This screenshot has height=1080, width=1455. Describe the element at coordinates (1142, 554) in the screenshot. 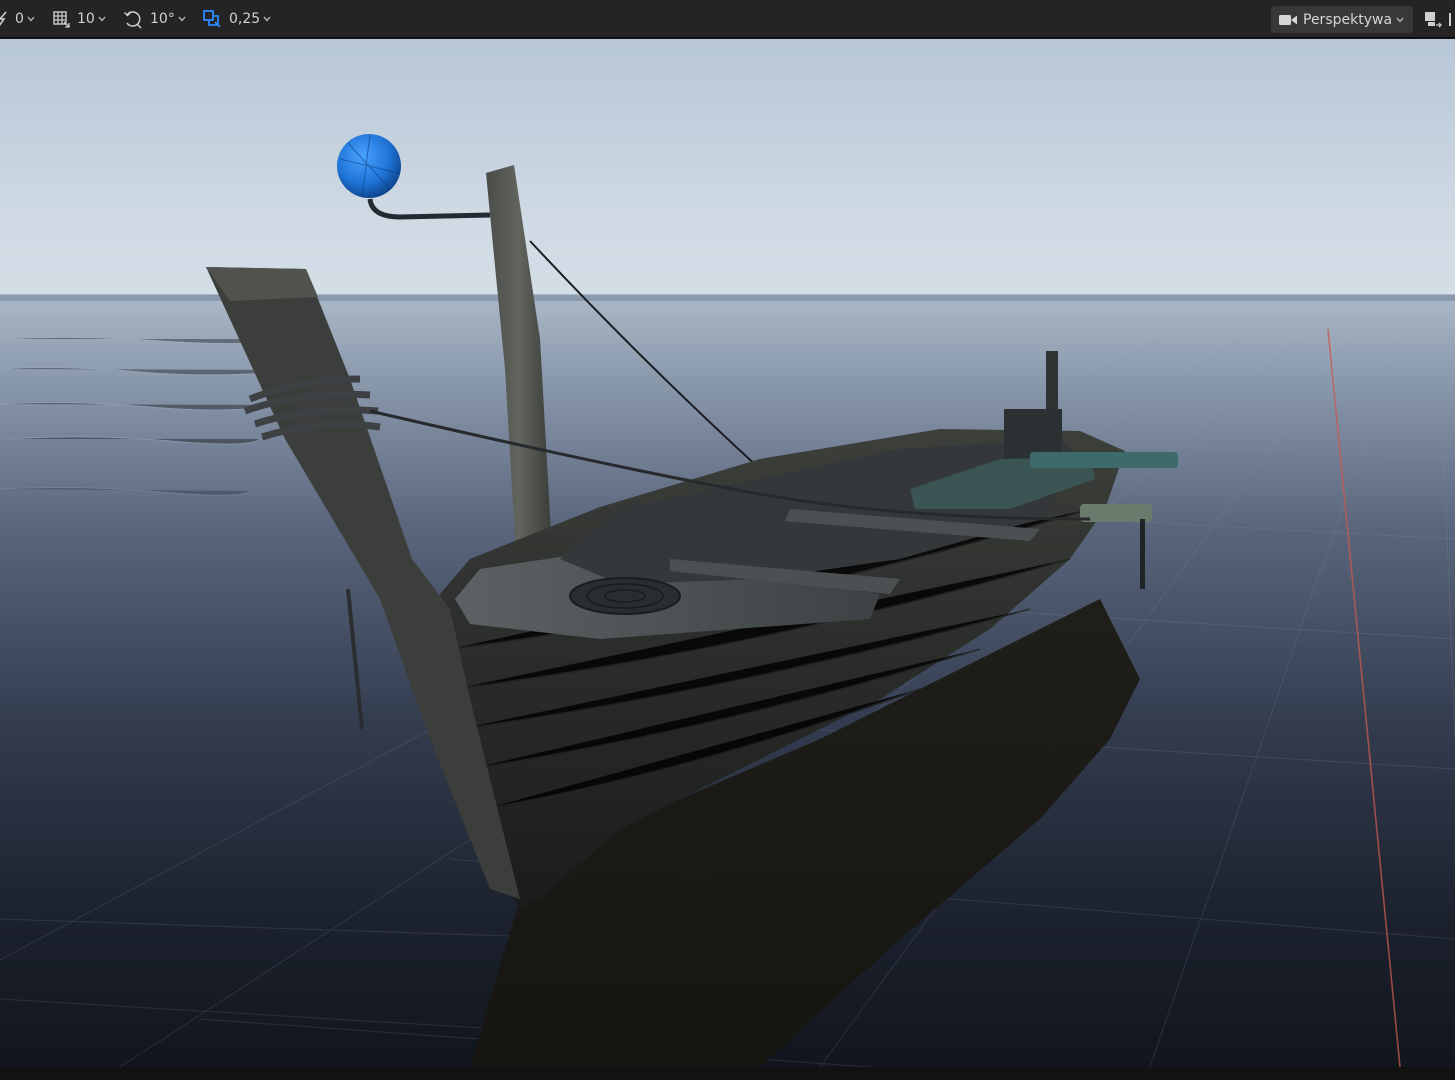

I see `propeller-shaft` at that location.